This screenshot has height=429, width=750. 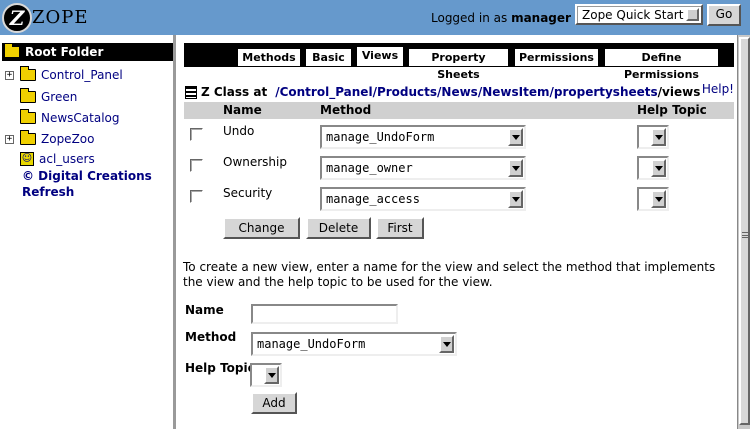 What do you see at coordinates (323, 92) in the screenshot?
I see `breadcrumb-control-panel: /Control_Panel` at bounding box center [323, 92].